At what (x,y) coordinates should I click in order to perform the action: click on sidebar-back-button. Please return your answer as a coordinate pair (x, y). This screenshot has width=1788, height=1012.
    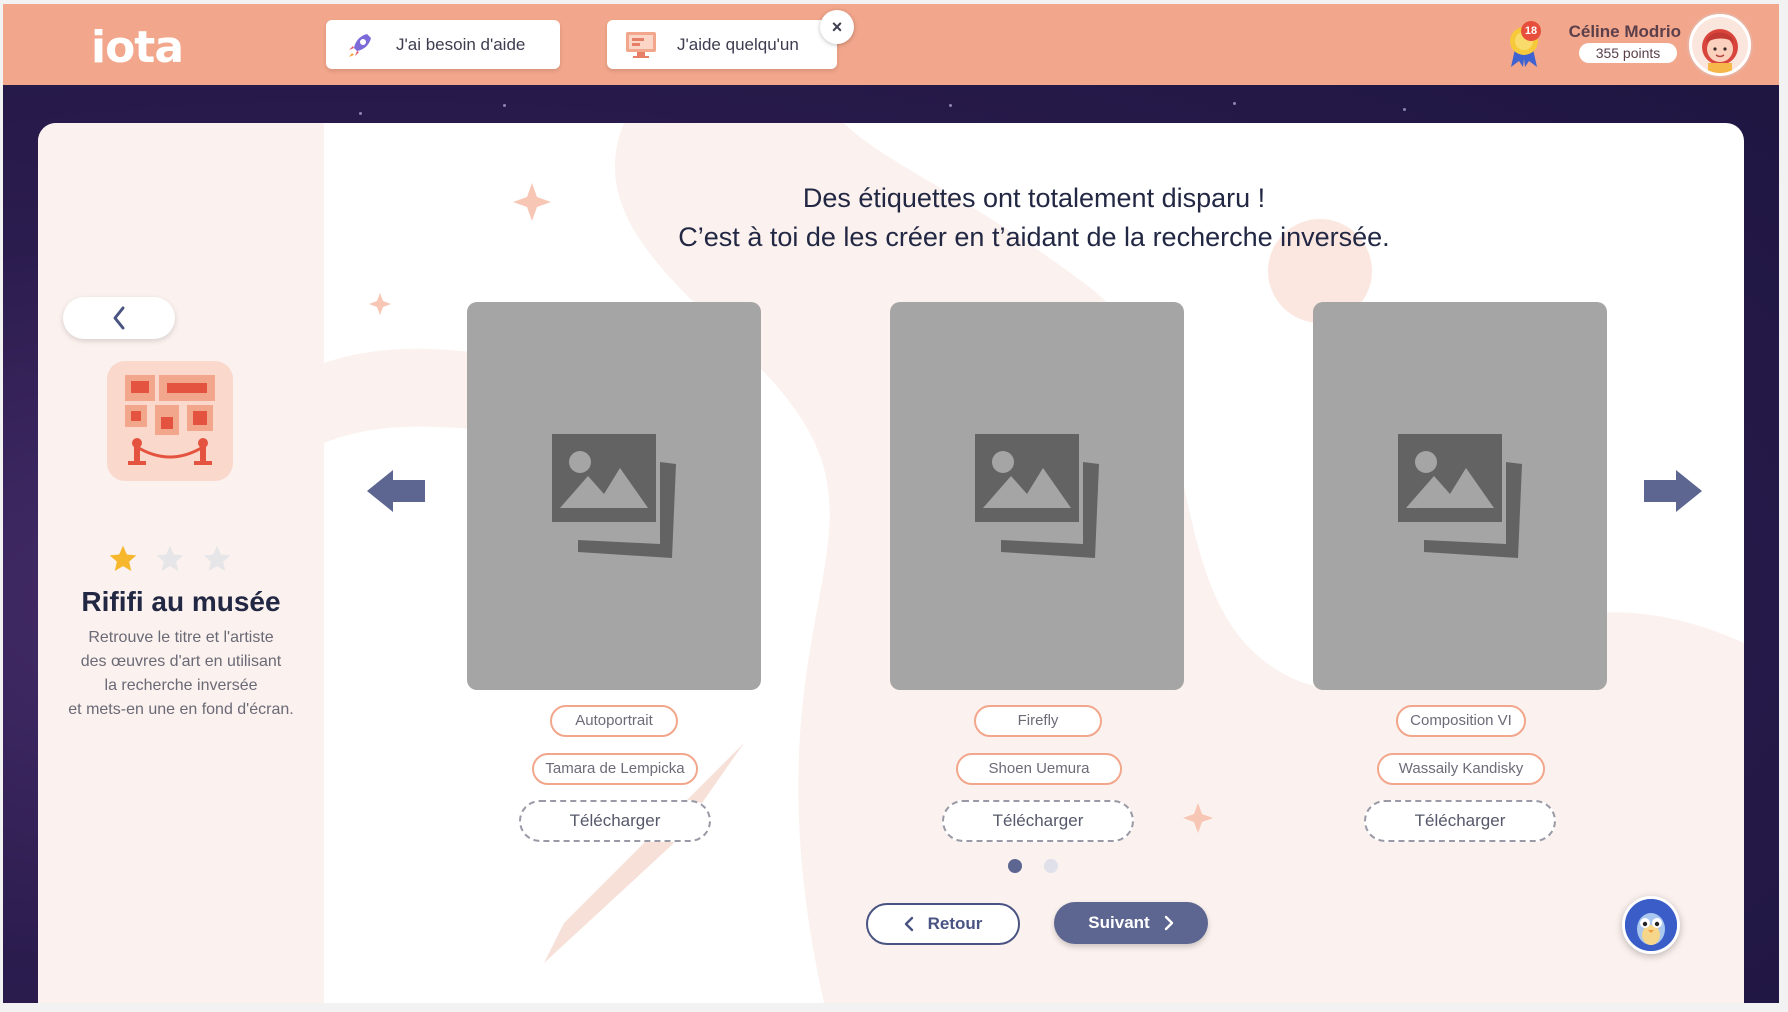
    Looking at the image, I should click on (119, 318).